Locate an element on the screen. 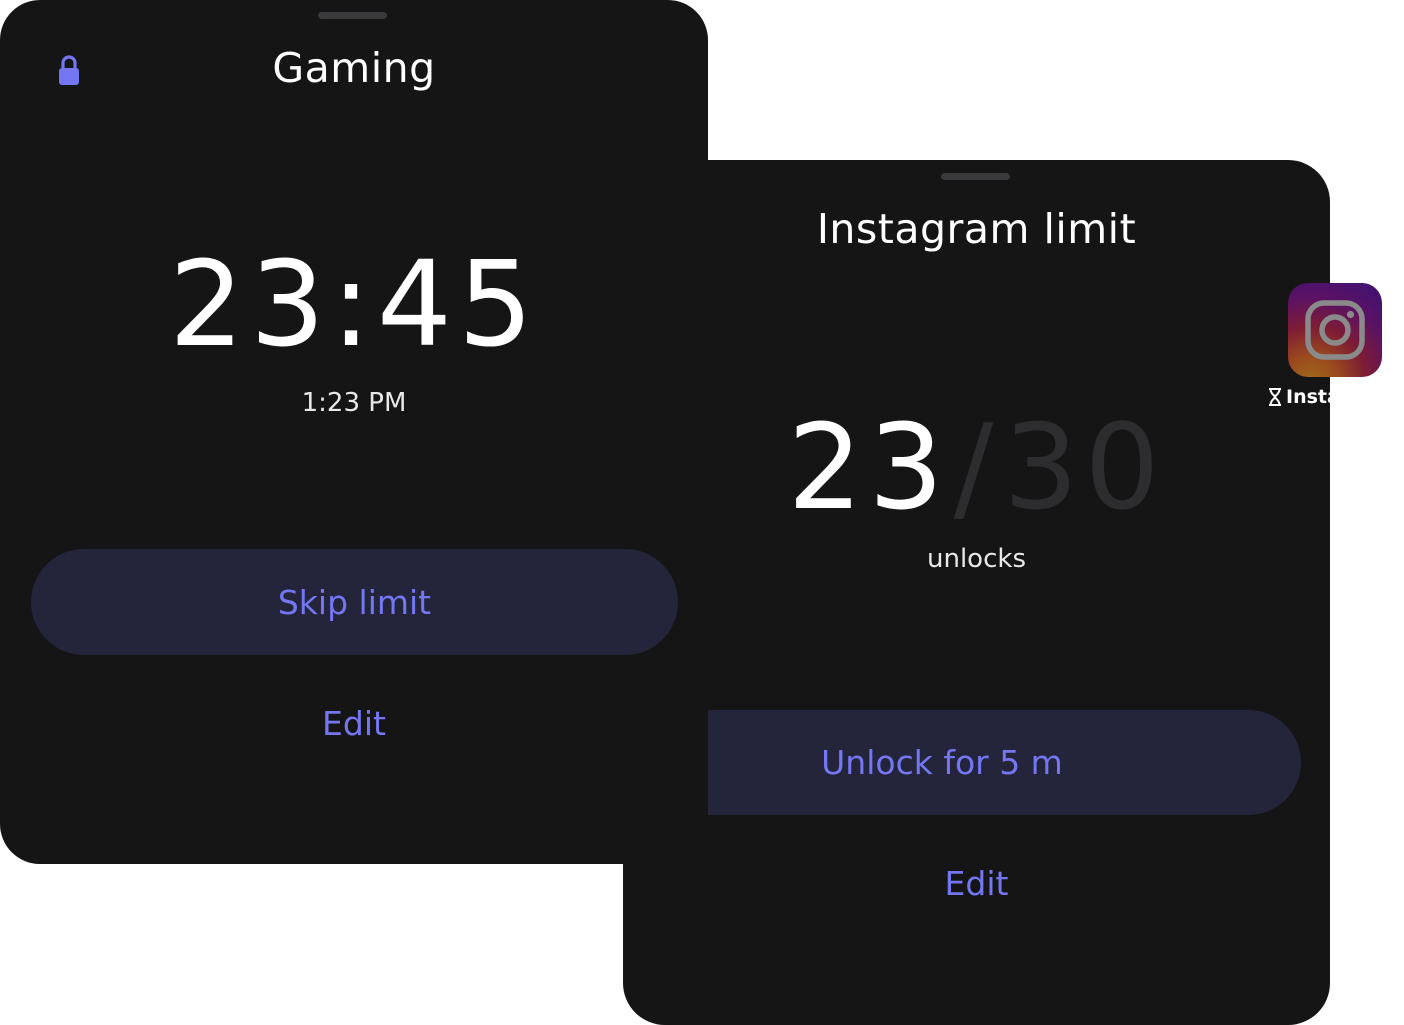  skip-limit-label: Skip limit is located at coordinates (354, 602).